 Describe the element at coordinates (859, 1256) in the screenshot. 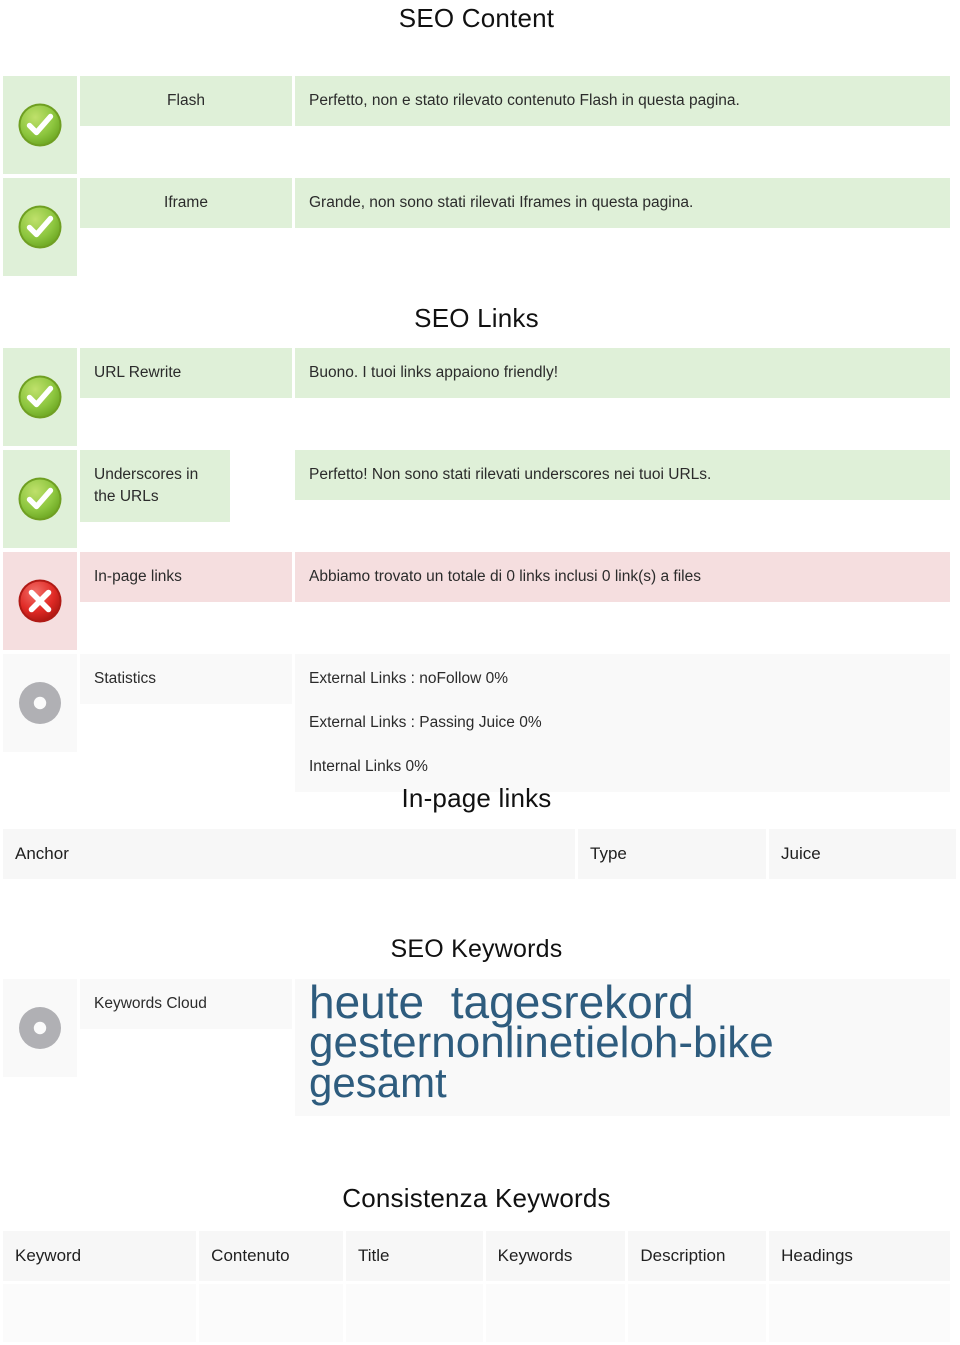

I see `column-header-headings: Headings` at that location.